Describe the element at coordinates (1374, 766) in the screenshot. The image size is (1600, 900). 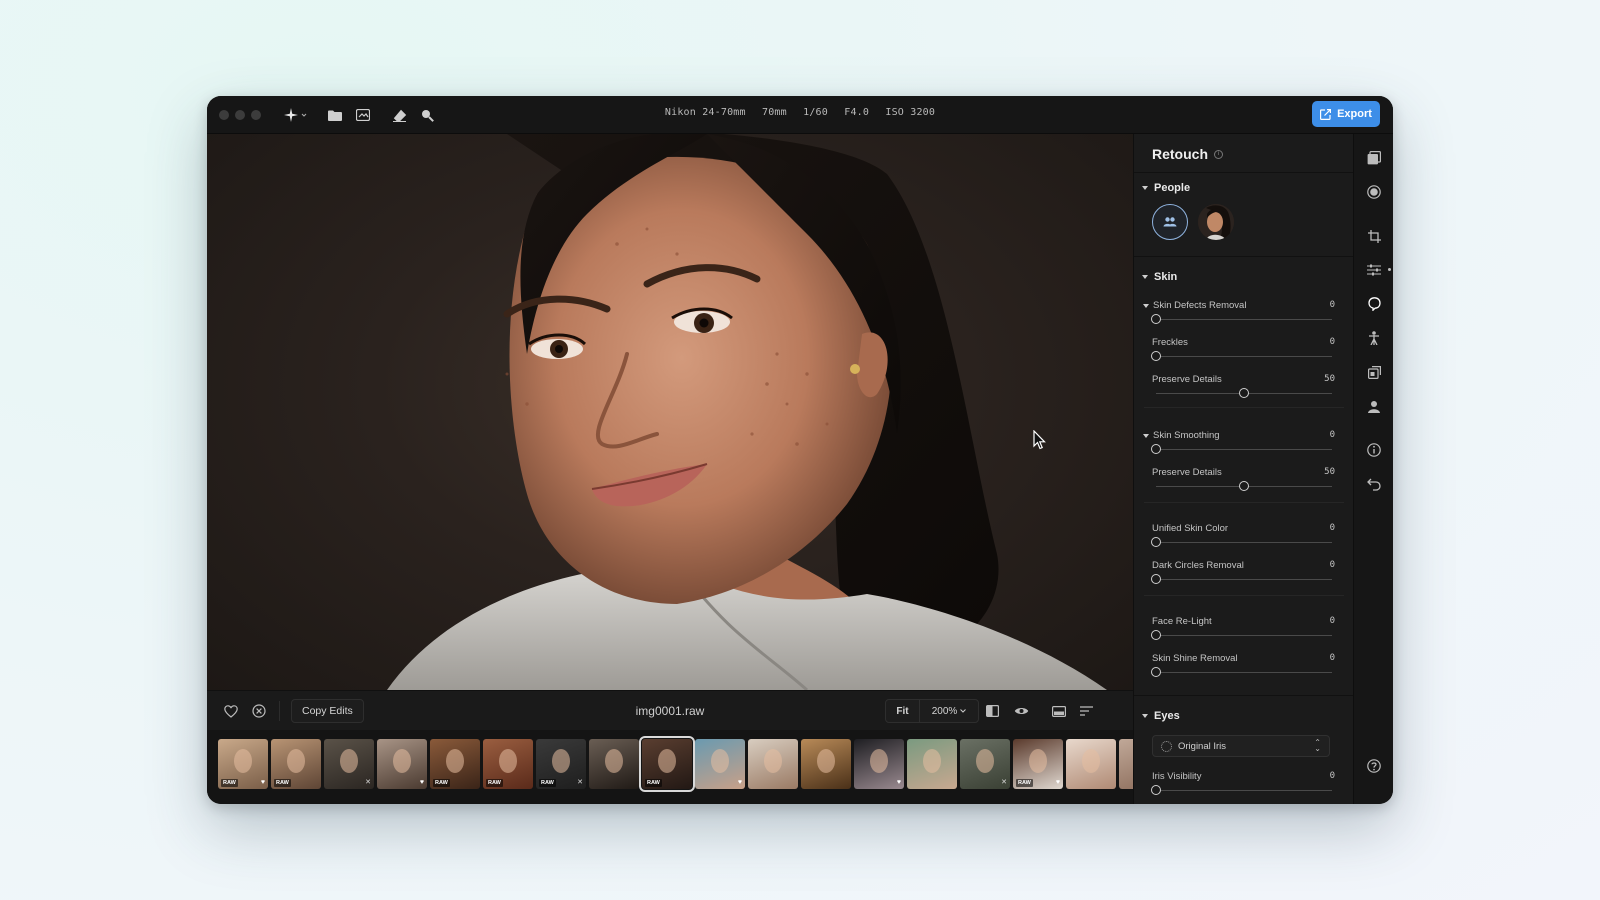
I see `help-icon` at that location.